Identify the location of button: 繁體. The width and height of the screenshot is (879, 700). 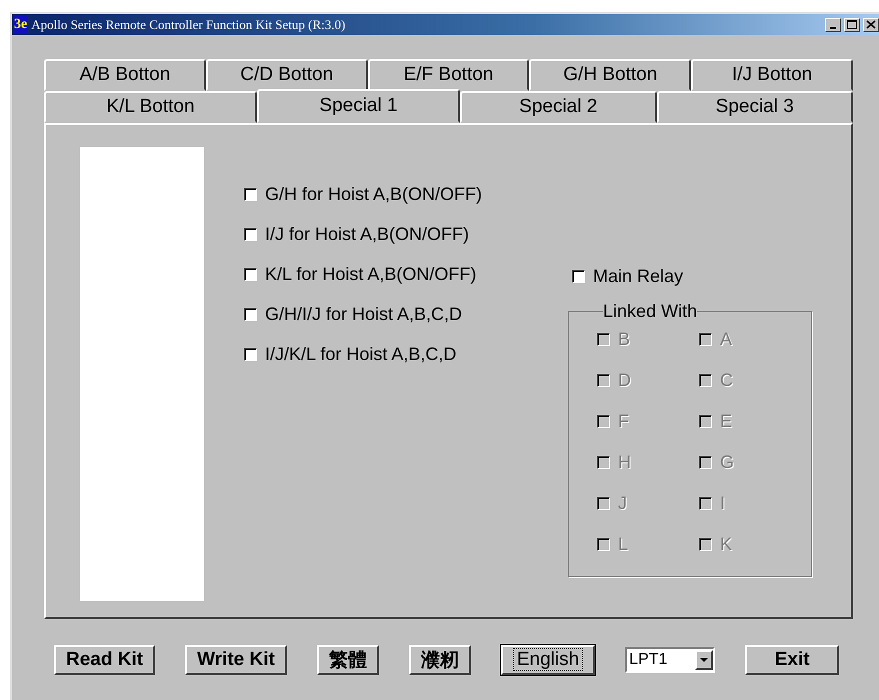
(347, 660).